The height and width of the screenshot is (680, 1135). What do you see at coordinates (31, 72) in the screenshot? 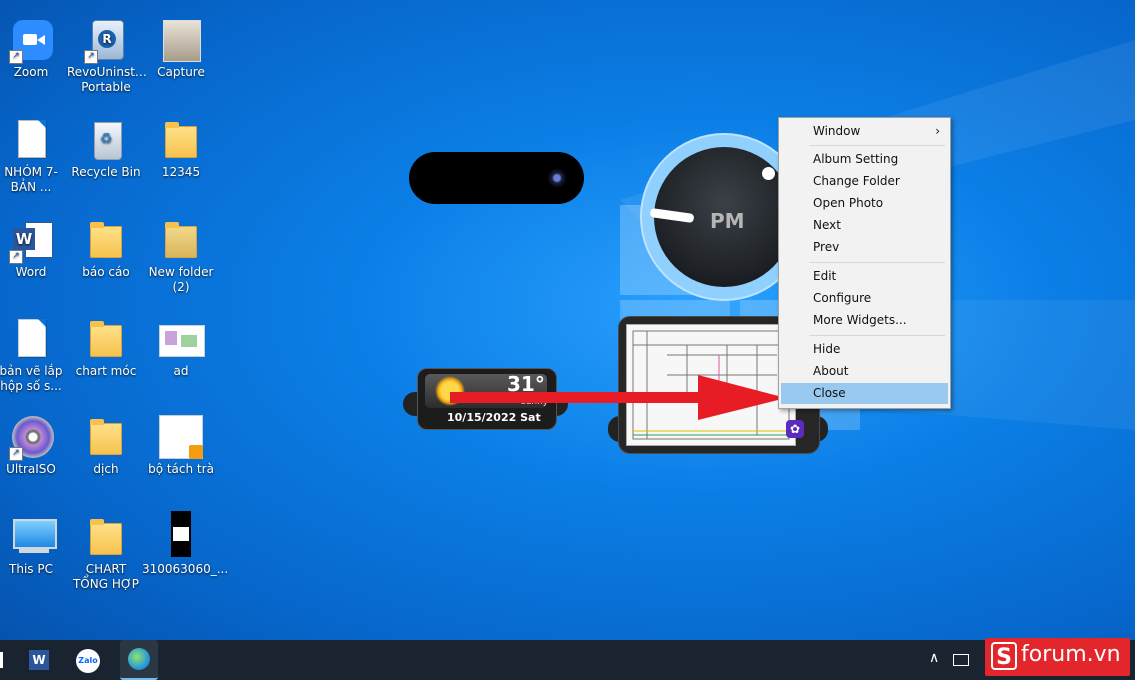
I see `desktop-icon-label: Zoom` at bounding box center [31, 72].